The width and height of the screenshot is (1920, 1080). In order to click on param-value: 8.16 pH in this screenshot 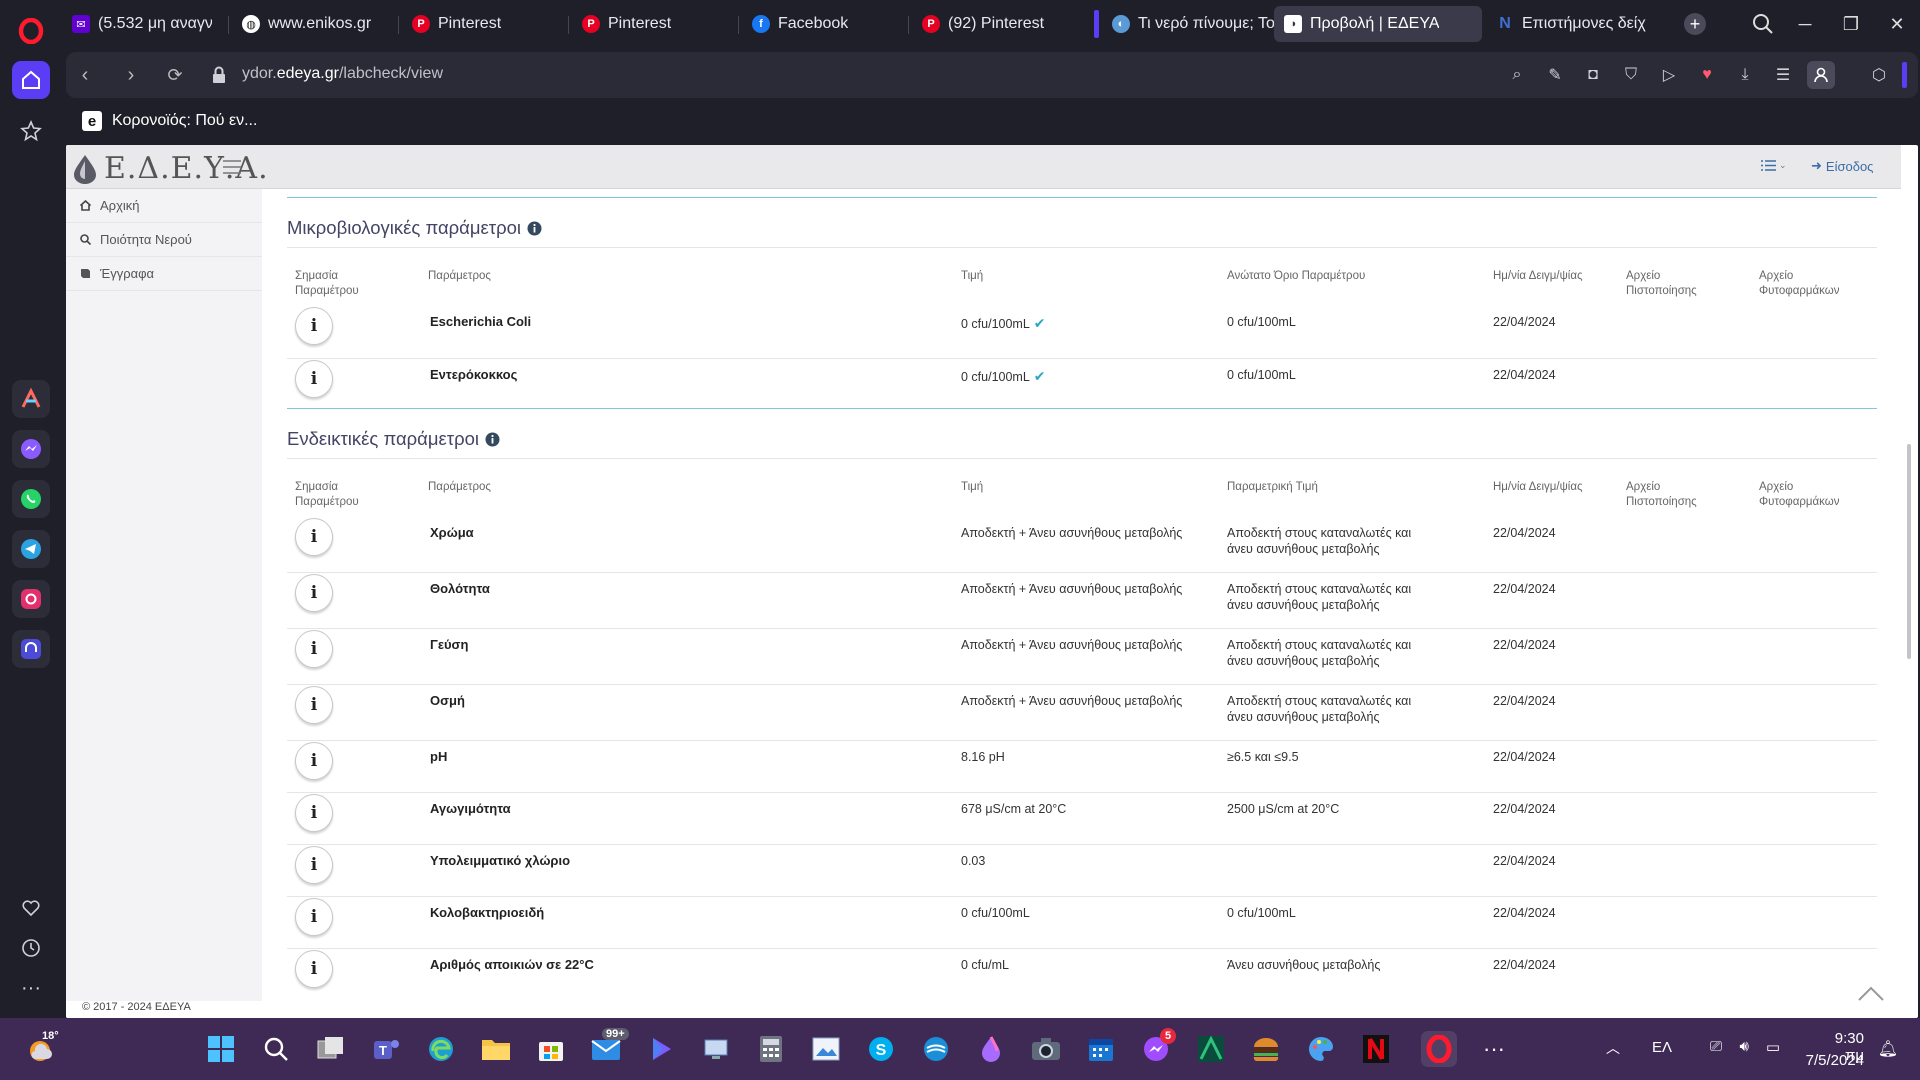, I will do `click(983, 757)`.